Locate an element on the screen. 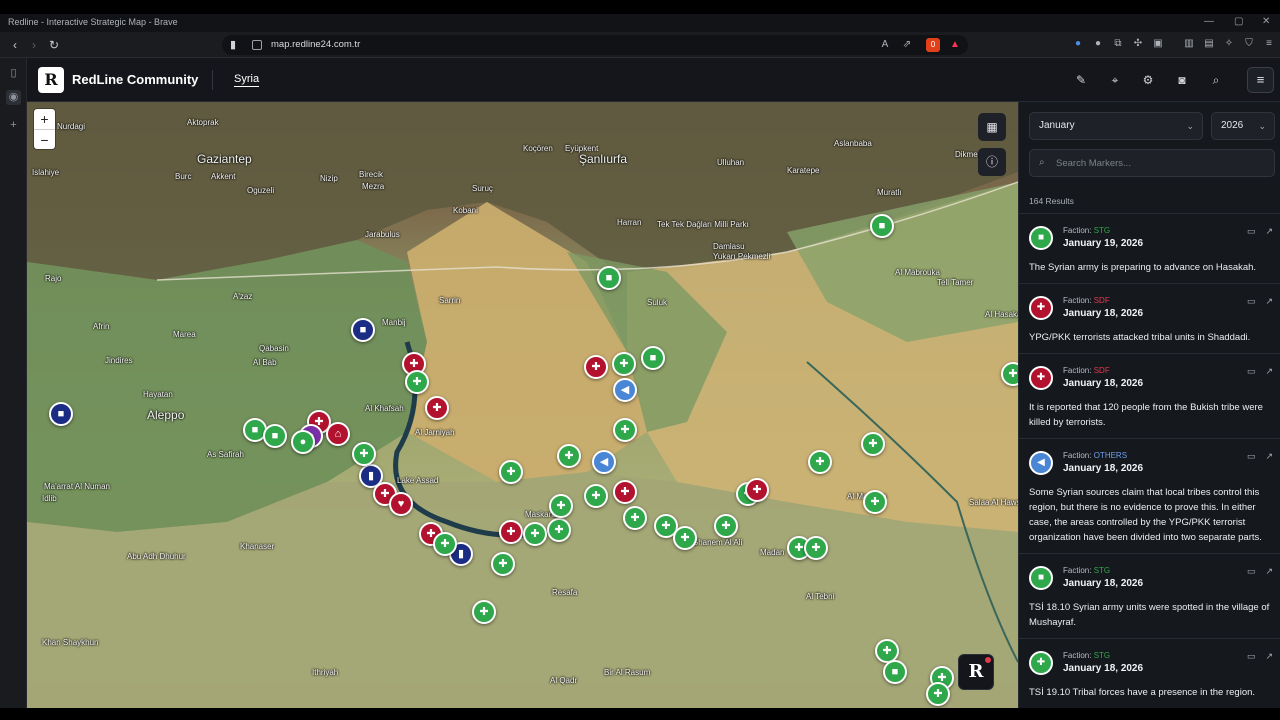 The width and height of the screenshot is (1280, 720). site-info-icon is located at coordinates (257, 45).